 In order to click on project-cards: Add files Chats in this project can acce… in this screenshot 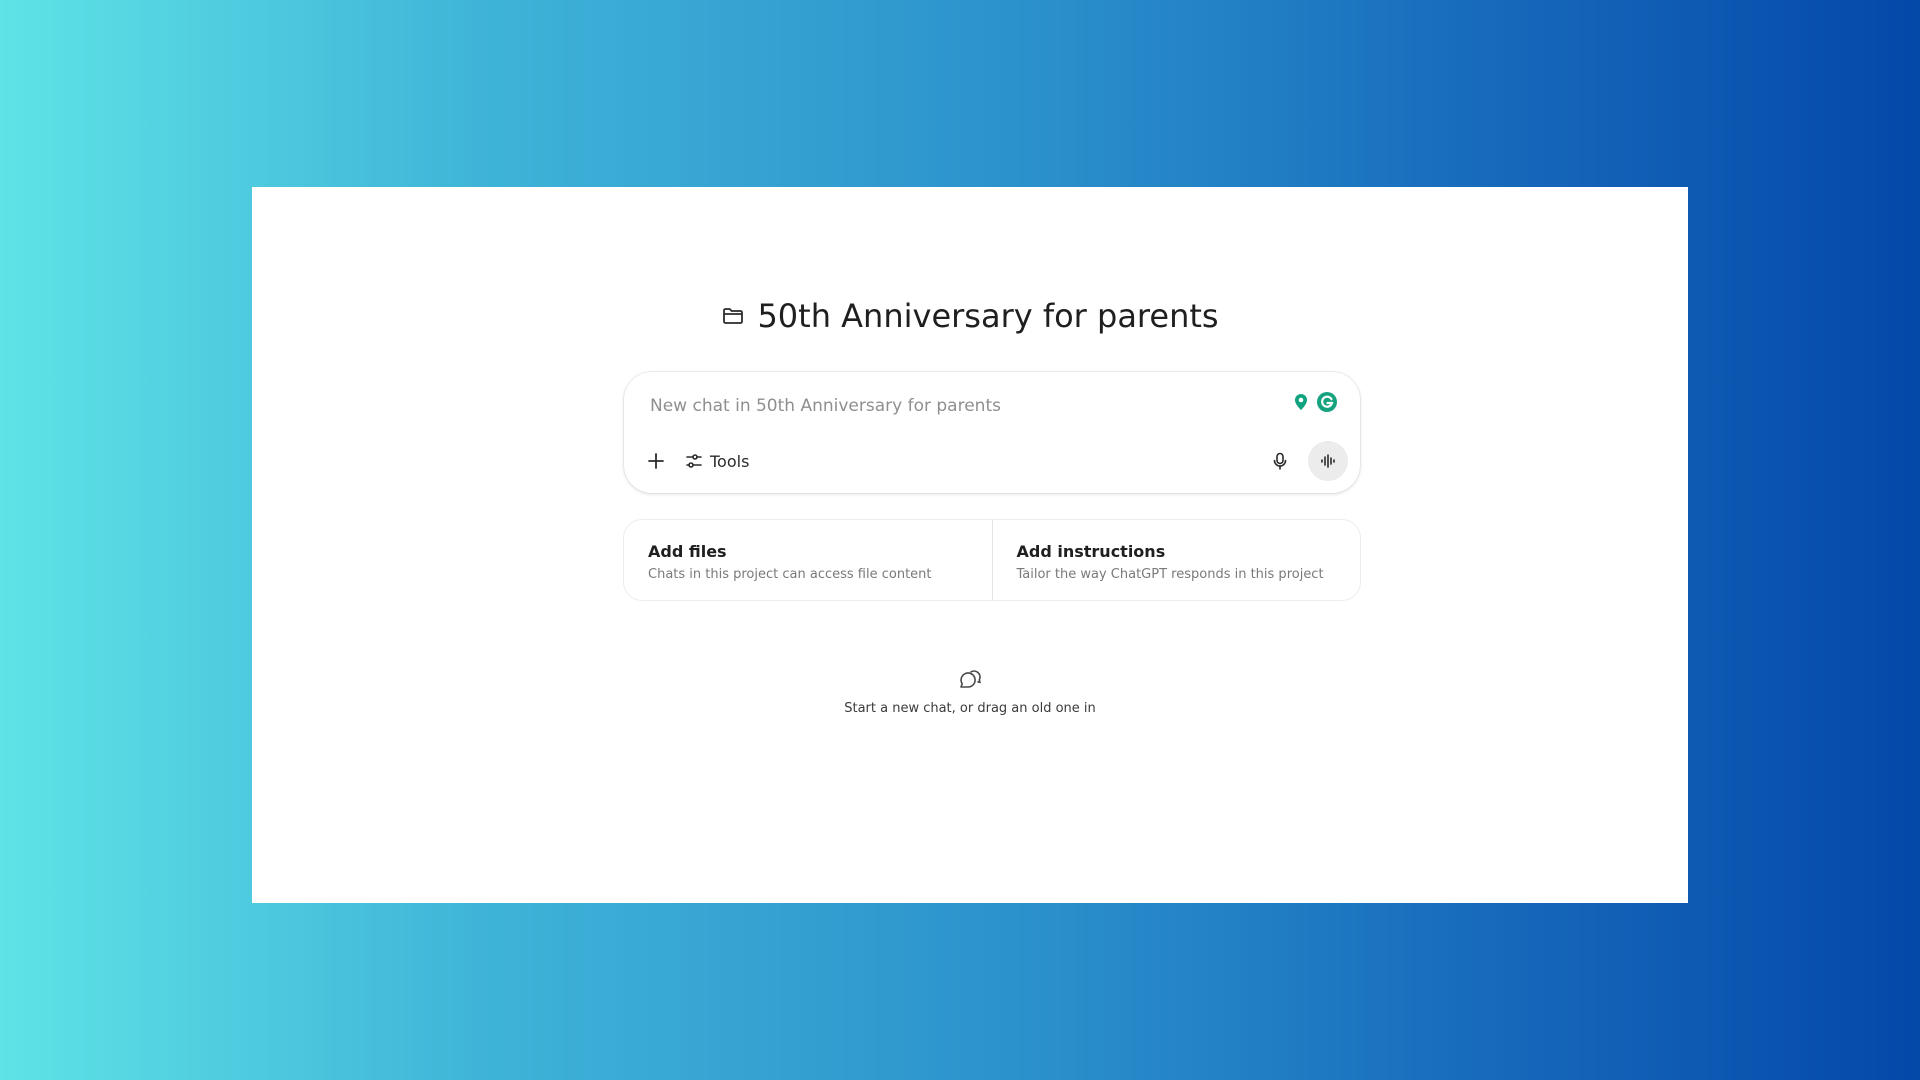, I will do `click(992, 560)`.